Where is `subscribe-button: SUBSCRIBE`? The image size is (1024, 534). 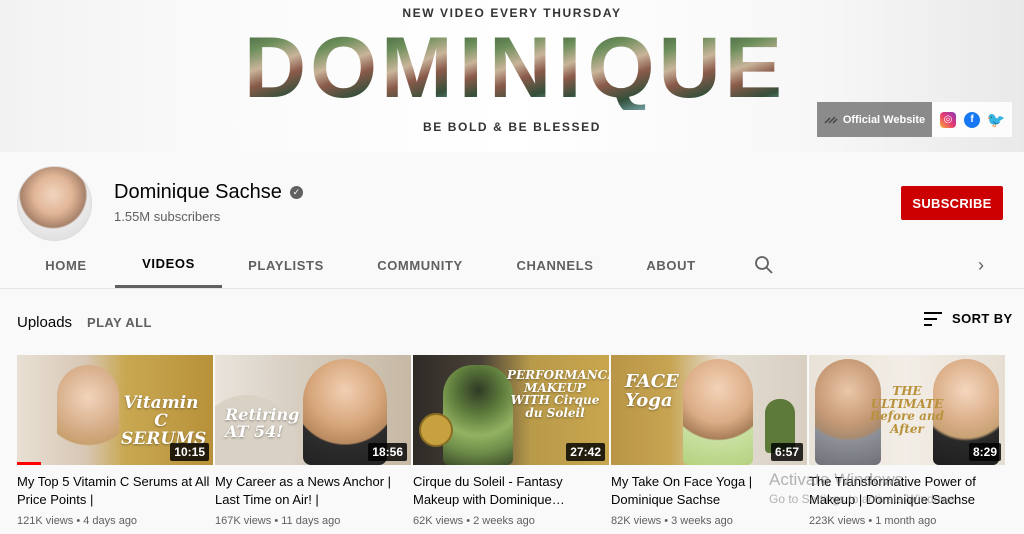 subscribe-button: SUBSCRIBE is located at coordinates (952, 203).